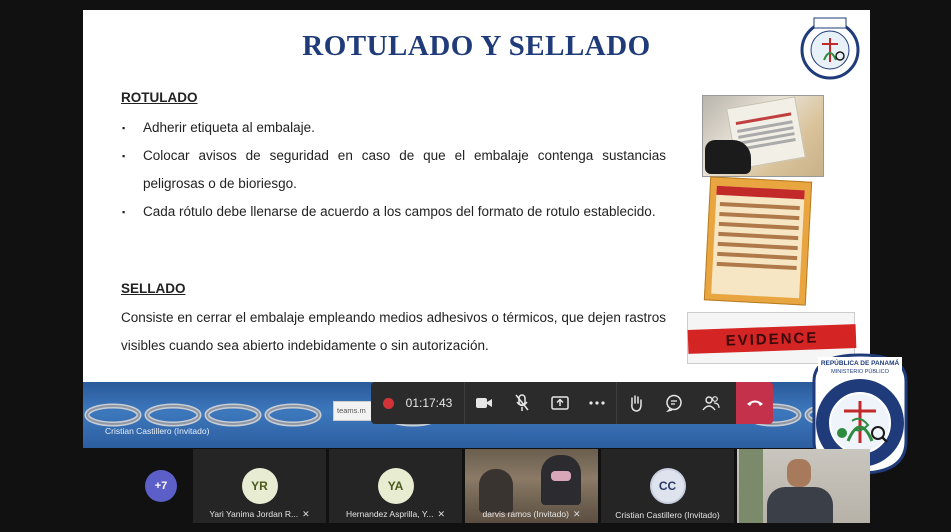 Image resolution: width=951 pixels, height=532 pixels. Describe the element at coordinates (830, 48) in the screenshot. I see `institute-seal-icon` at that location.